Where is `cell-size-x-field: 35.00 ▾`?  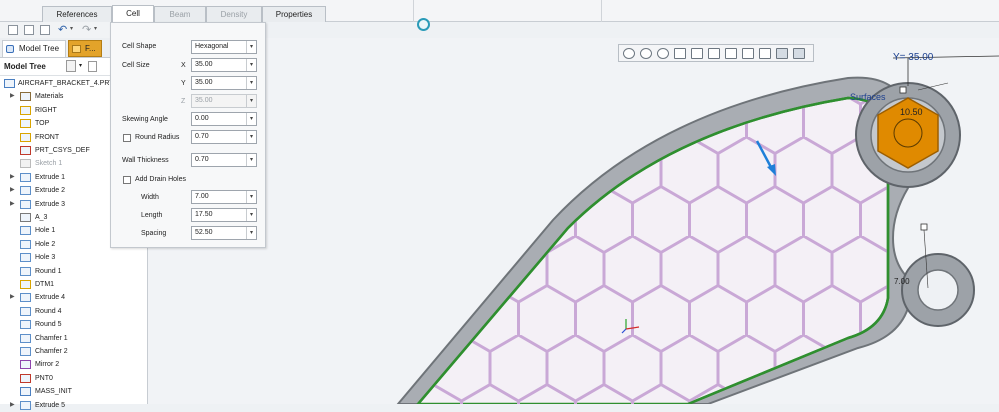 cell-size-x-field: 35.00 ▾ is located at coordinates (224, 65).